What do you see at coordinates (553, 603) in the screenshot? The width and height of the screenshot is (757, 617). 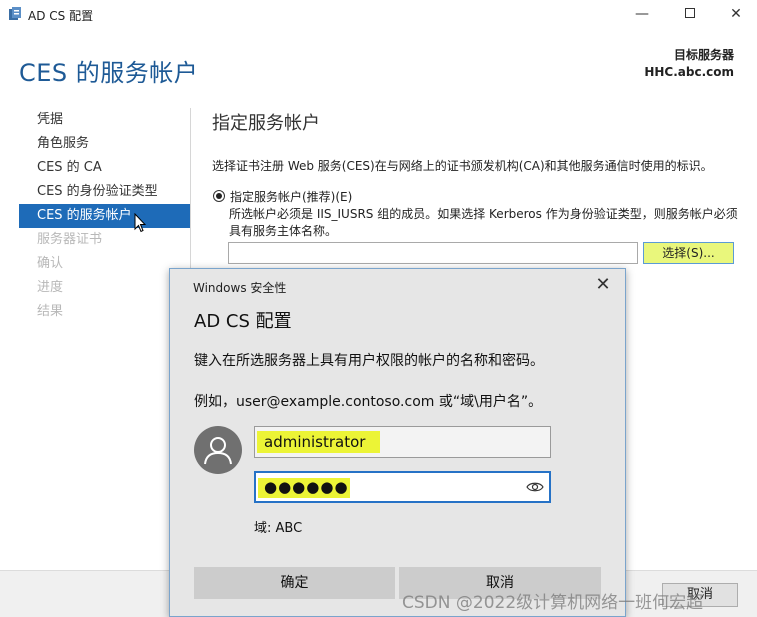 I see `watermark: CSDN @2022级计算机网络一班何宏超` at bounding box center [553, 603].